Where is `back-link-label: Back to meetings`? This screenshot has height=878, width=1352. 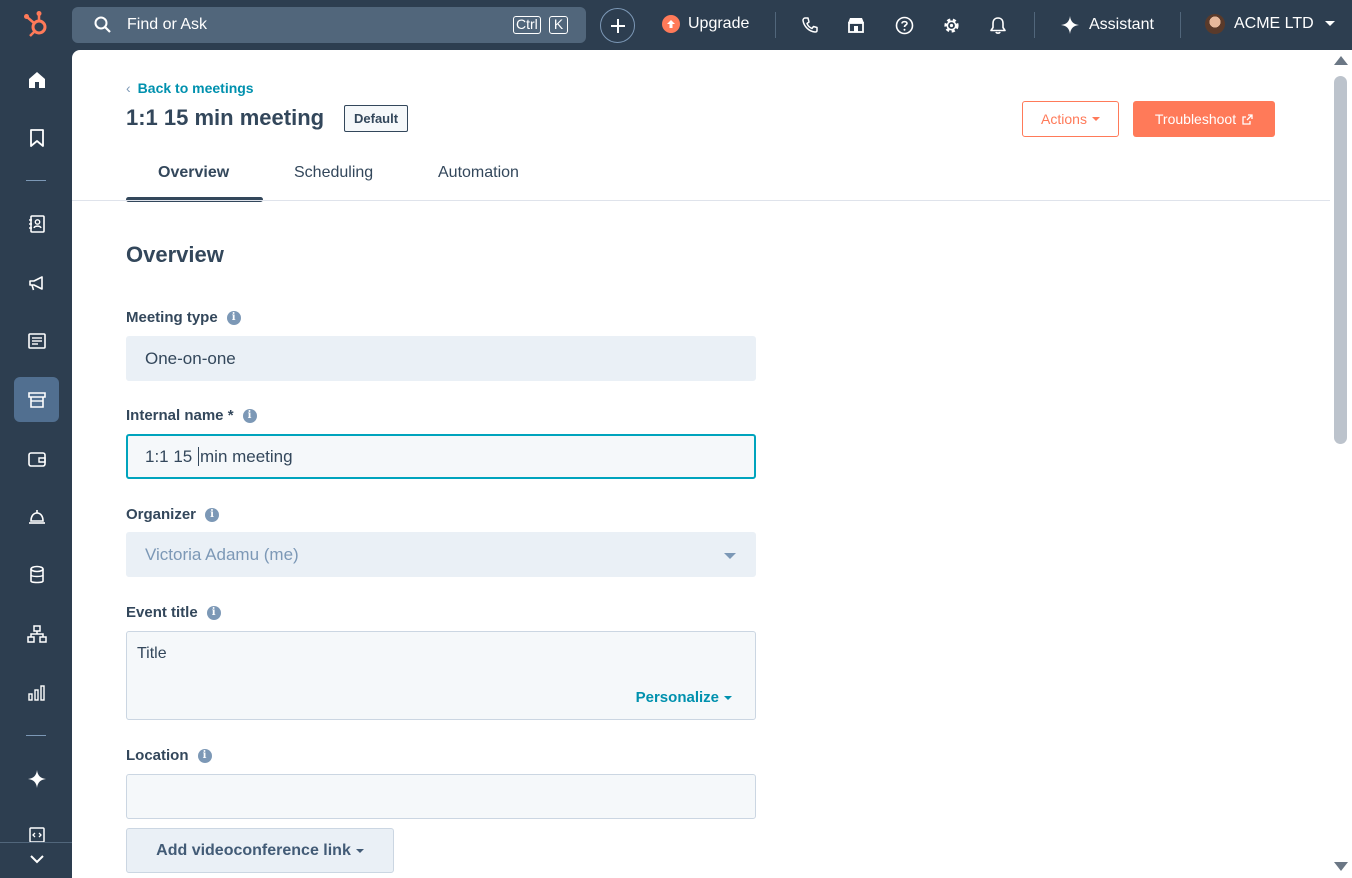 back-link-label: Back to meetings is located at coordinates (195, 88).